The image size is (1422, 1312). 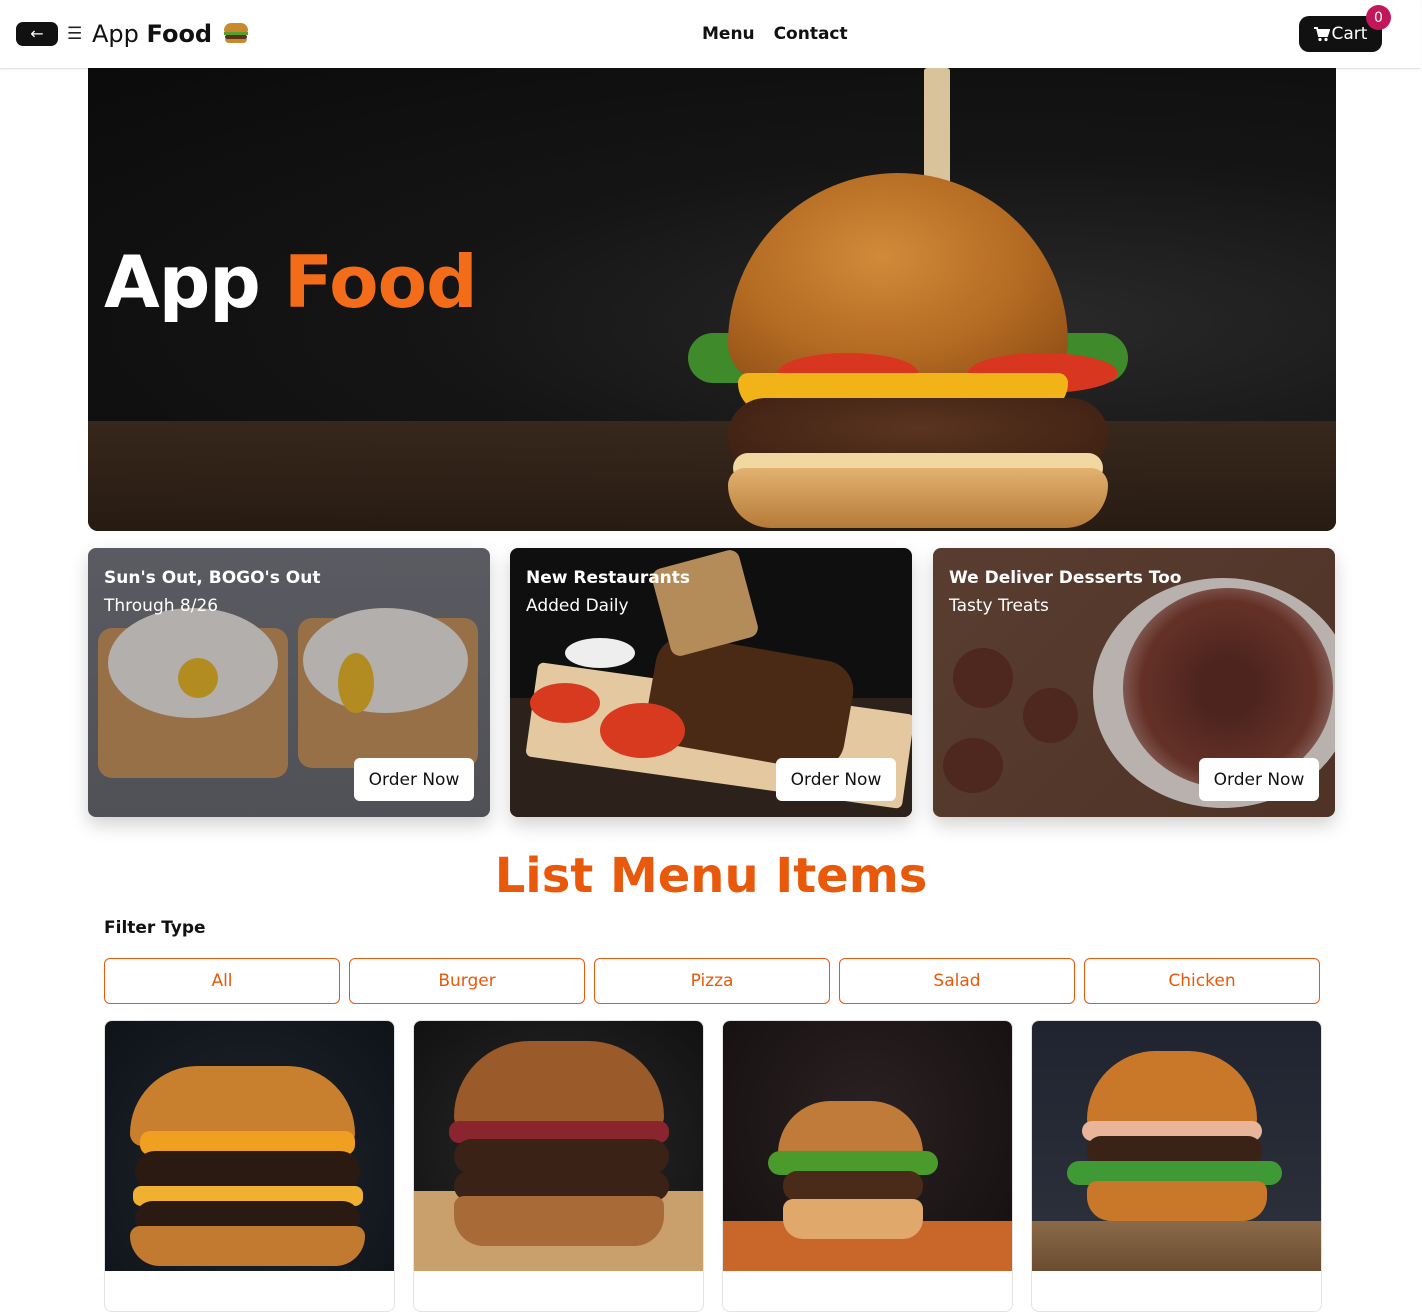 I want to click on promo-subtitle: Added Daily, so click(x=577, y=606).